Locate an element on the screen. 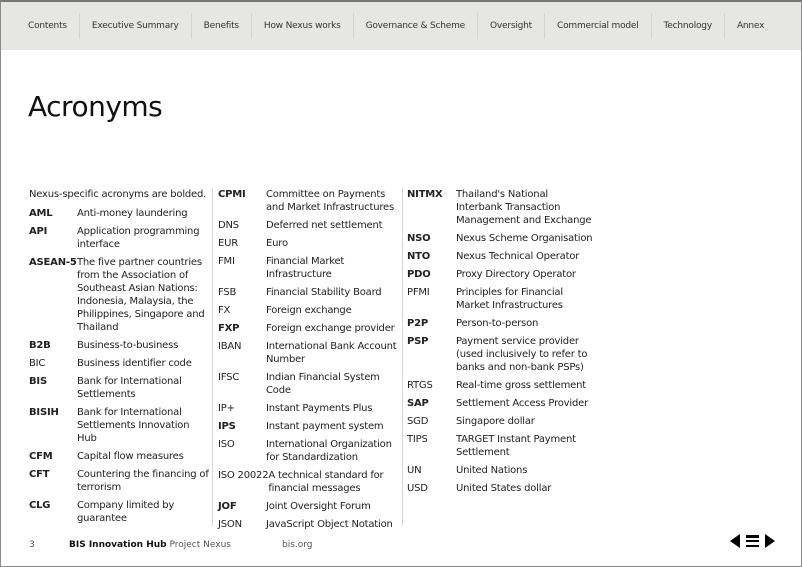 The height and width of the screenshot is (567, 802). acronym-term: PDO is located at coordinates (419, 274).